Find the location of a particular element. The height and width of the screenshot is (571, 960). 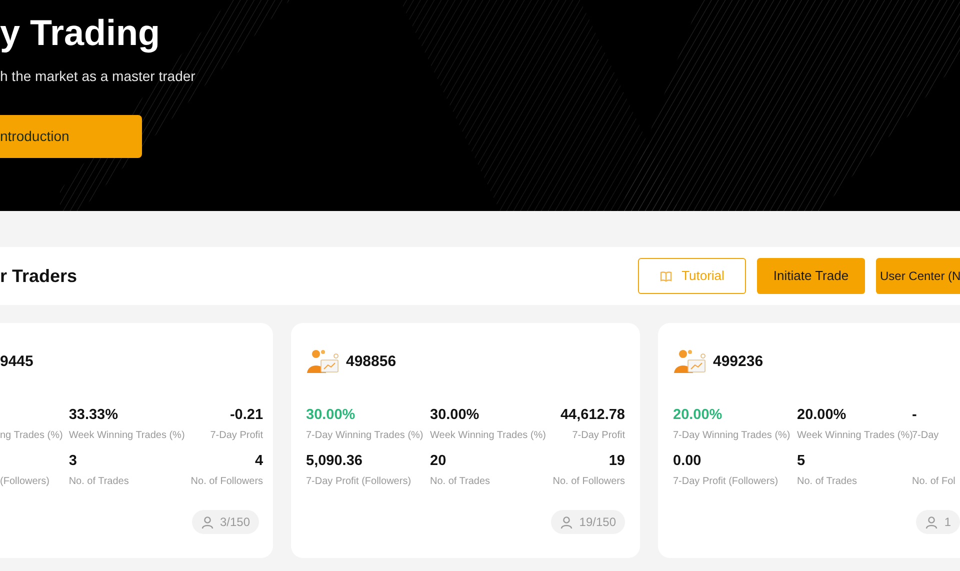

hero-subtitle: h the market as a master trader is located at coordinates (98, 76).